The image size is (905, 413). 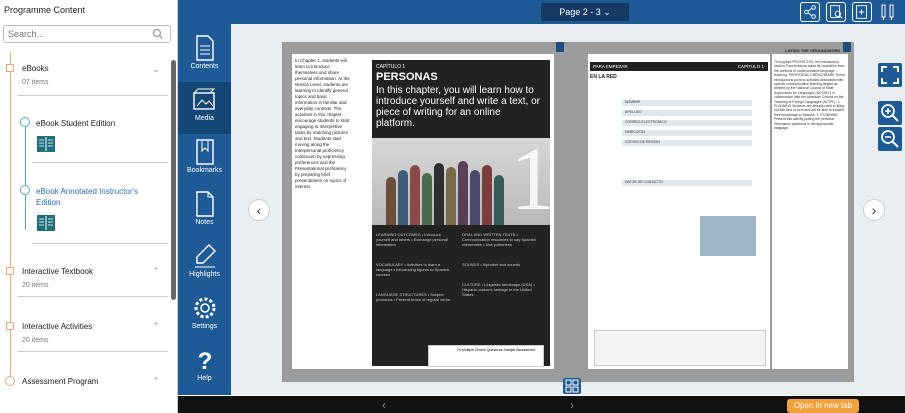 What do you see at coordinates (45, 10) in the screenshot?
I see `sidebar-title: Programme Content` at bounding box center [45, 10].